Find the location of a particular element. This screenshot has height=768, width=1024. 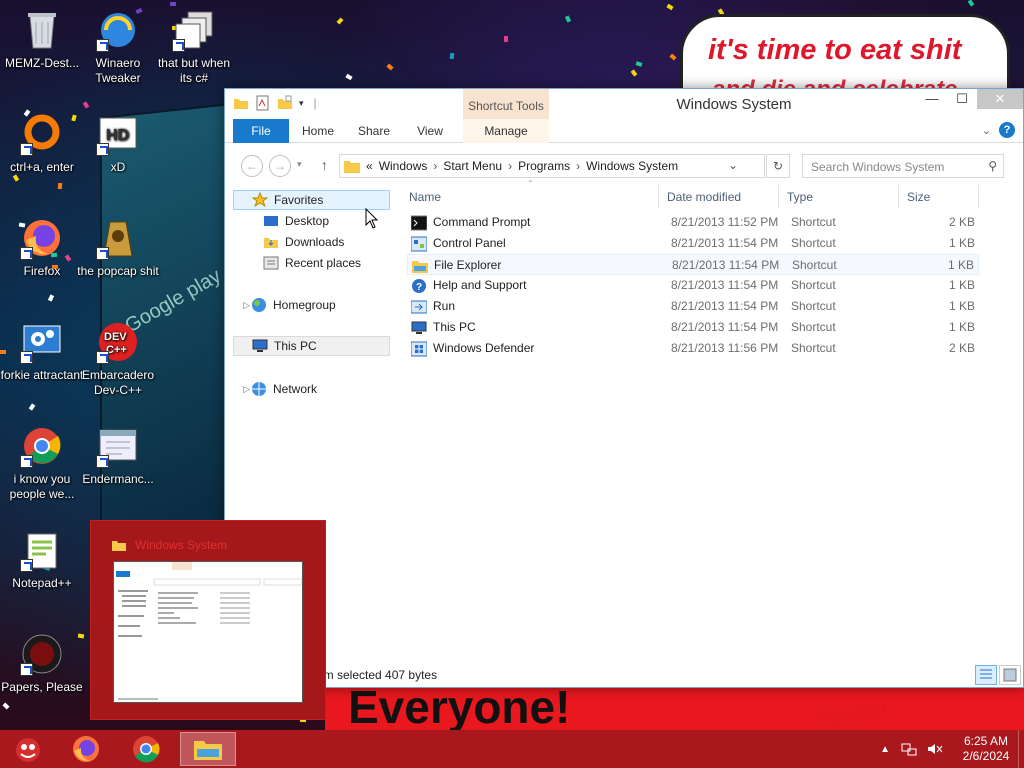

taskbar-chrome is located at coordinates (146, 749).